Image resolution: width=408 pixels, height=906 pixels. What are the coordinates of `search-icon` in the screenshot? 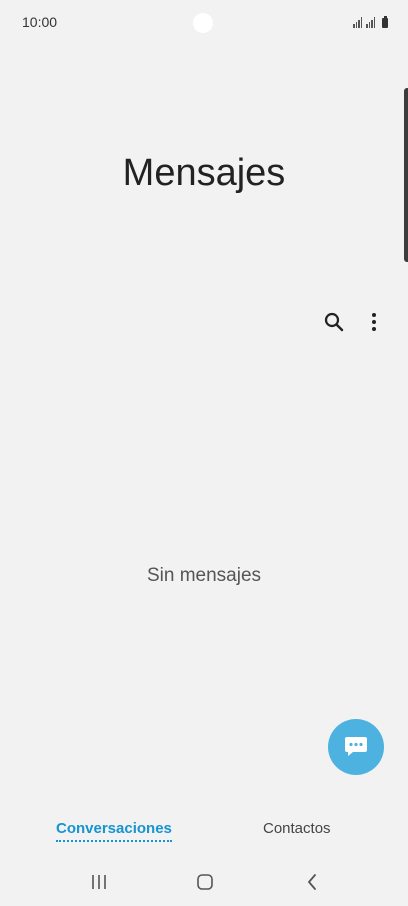 It's located at (334, 322).